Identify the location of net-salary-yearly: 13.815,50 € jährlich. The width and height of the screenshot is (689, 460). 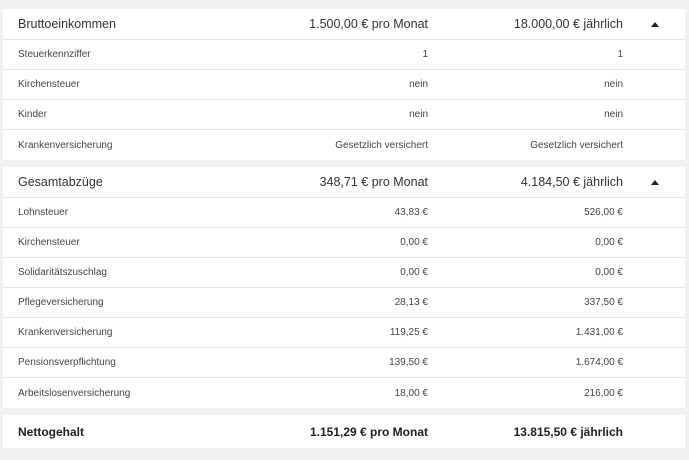
(568, 431).